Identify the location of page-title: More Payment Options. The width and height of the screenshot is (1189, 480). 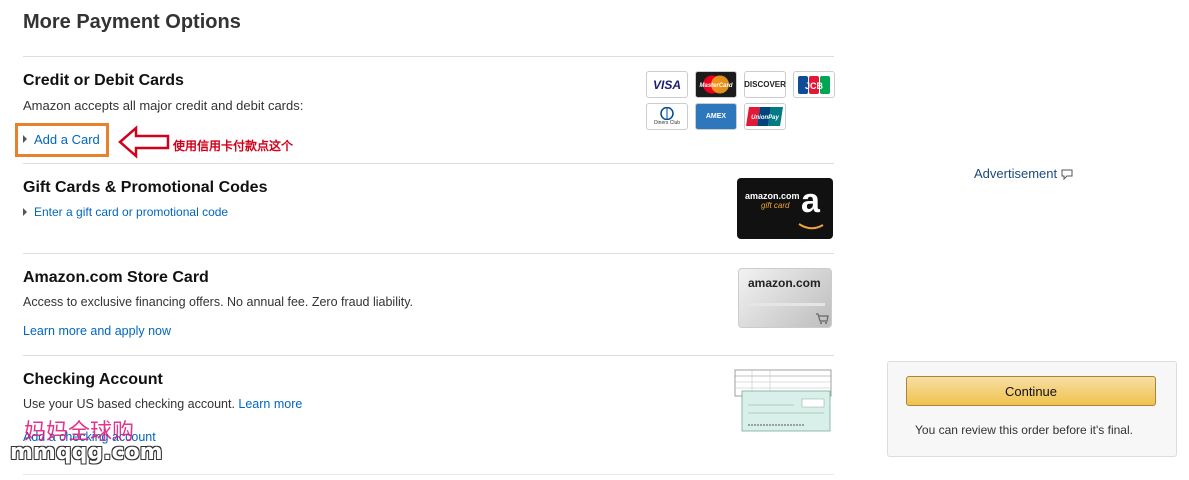
(132, 22).